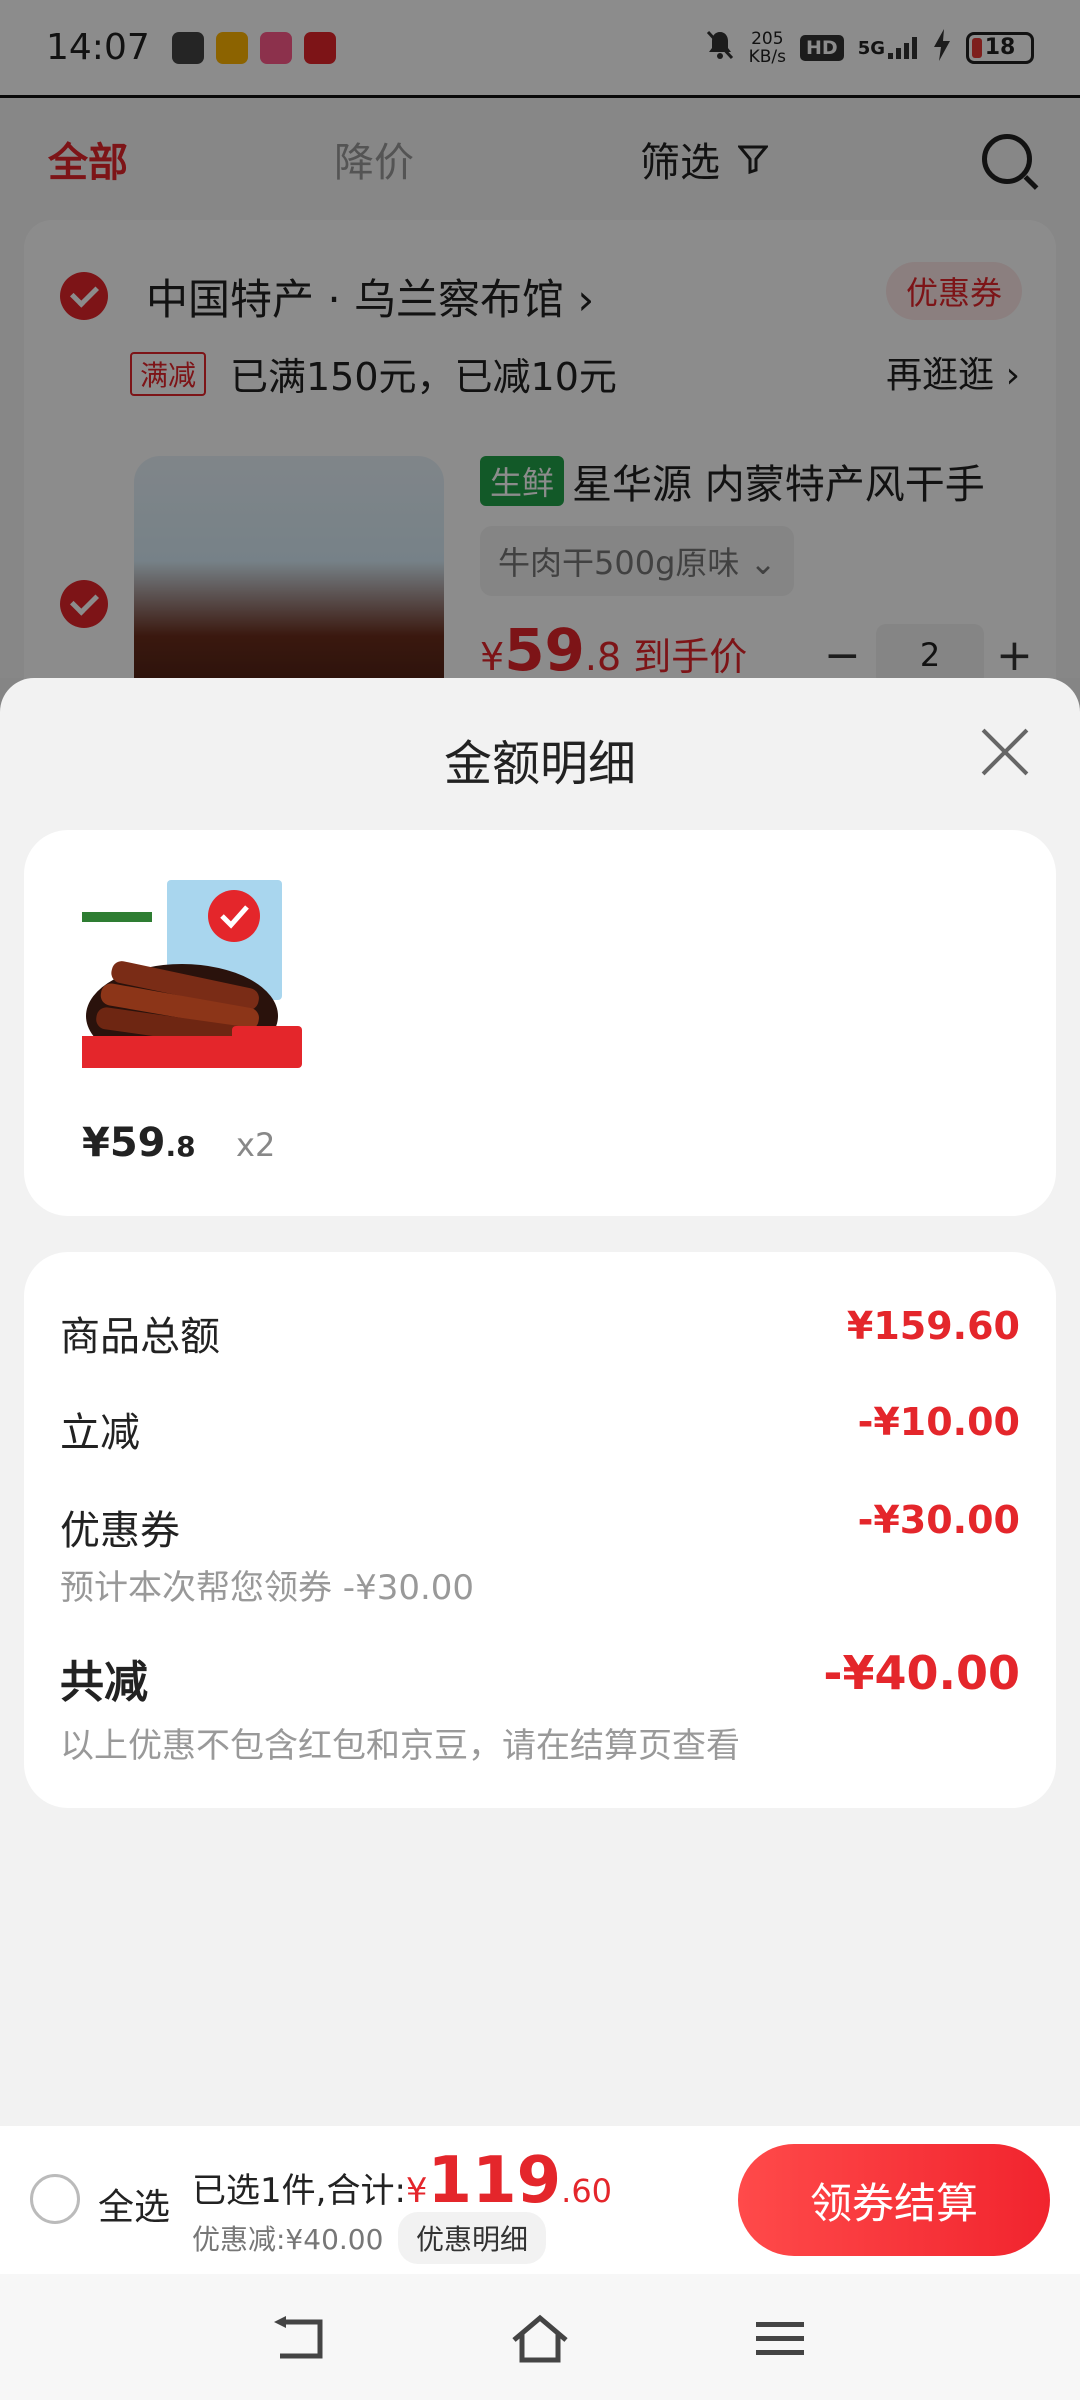 This screenshot has height=2400, width=1080. I want to click on instant-discount-label: 立减, so click(100, 1433).